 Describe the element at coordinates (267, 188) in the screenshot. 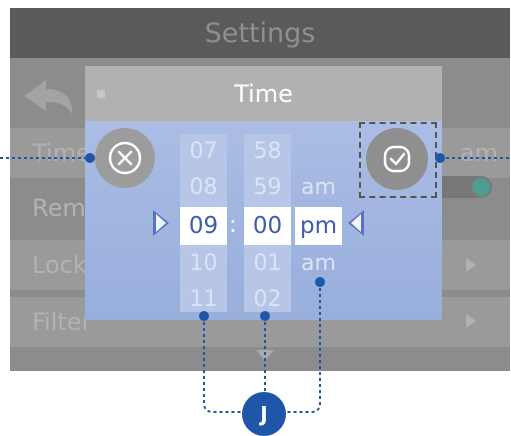

I see `minute-option: 59` at that location.